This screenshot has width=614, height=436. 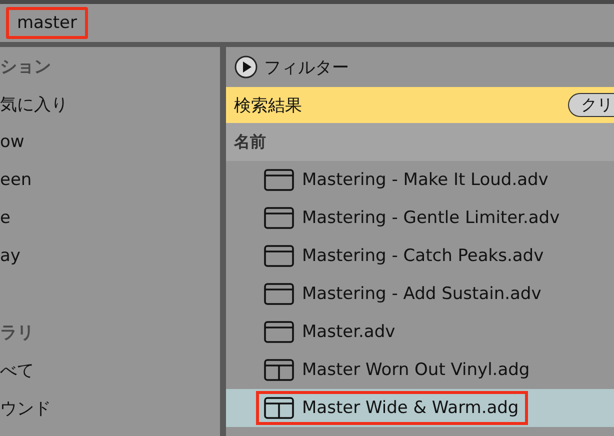 What do you see at coordinates (425, 180) in the screenshot?
I see `file-name: Mastering - Make It Loud.adv` at bounding box center [425, 180].